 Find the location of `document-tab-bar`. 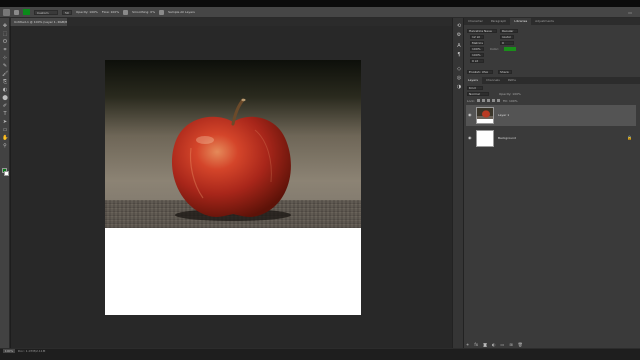

document-tab-bar is located at coordinates (229, 22).